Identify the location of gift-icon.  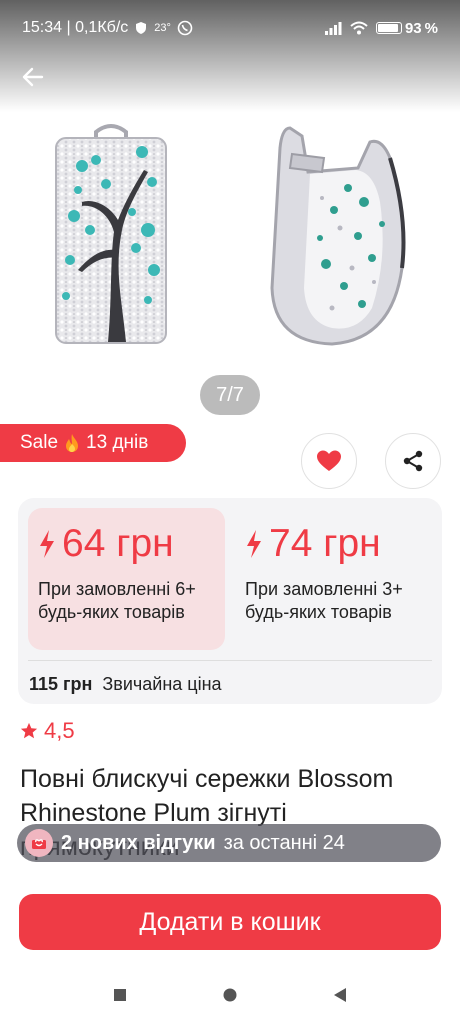
(39, 843).